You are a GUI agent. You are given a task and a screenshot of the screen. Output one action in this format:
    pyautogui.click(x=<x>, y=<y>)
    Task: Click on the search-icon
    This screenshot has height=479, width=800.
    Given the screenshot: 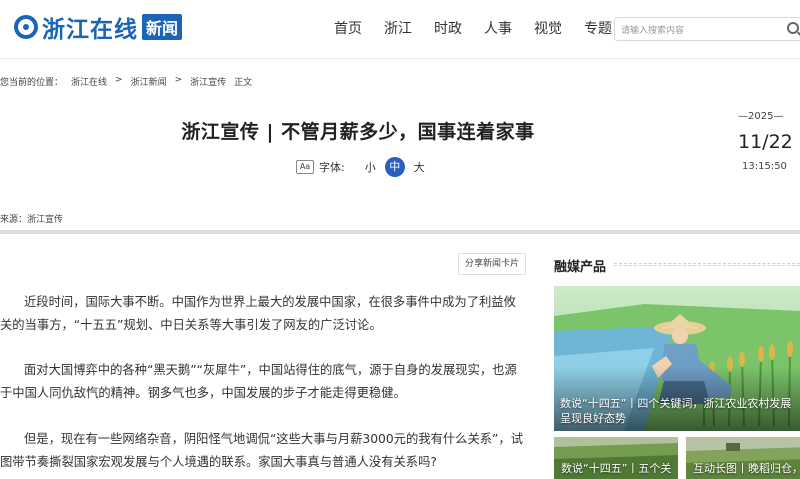 What is the action you would take?
    pyautogui.click(x=793, y=28)
    